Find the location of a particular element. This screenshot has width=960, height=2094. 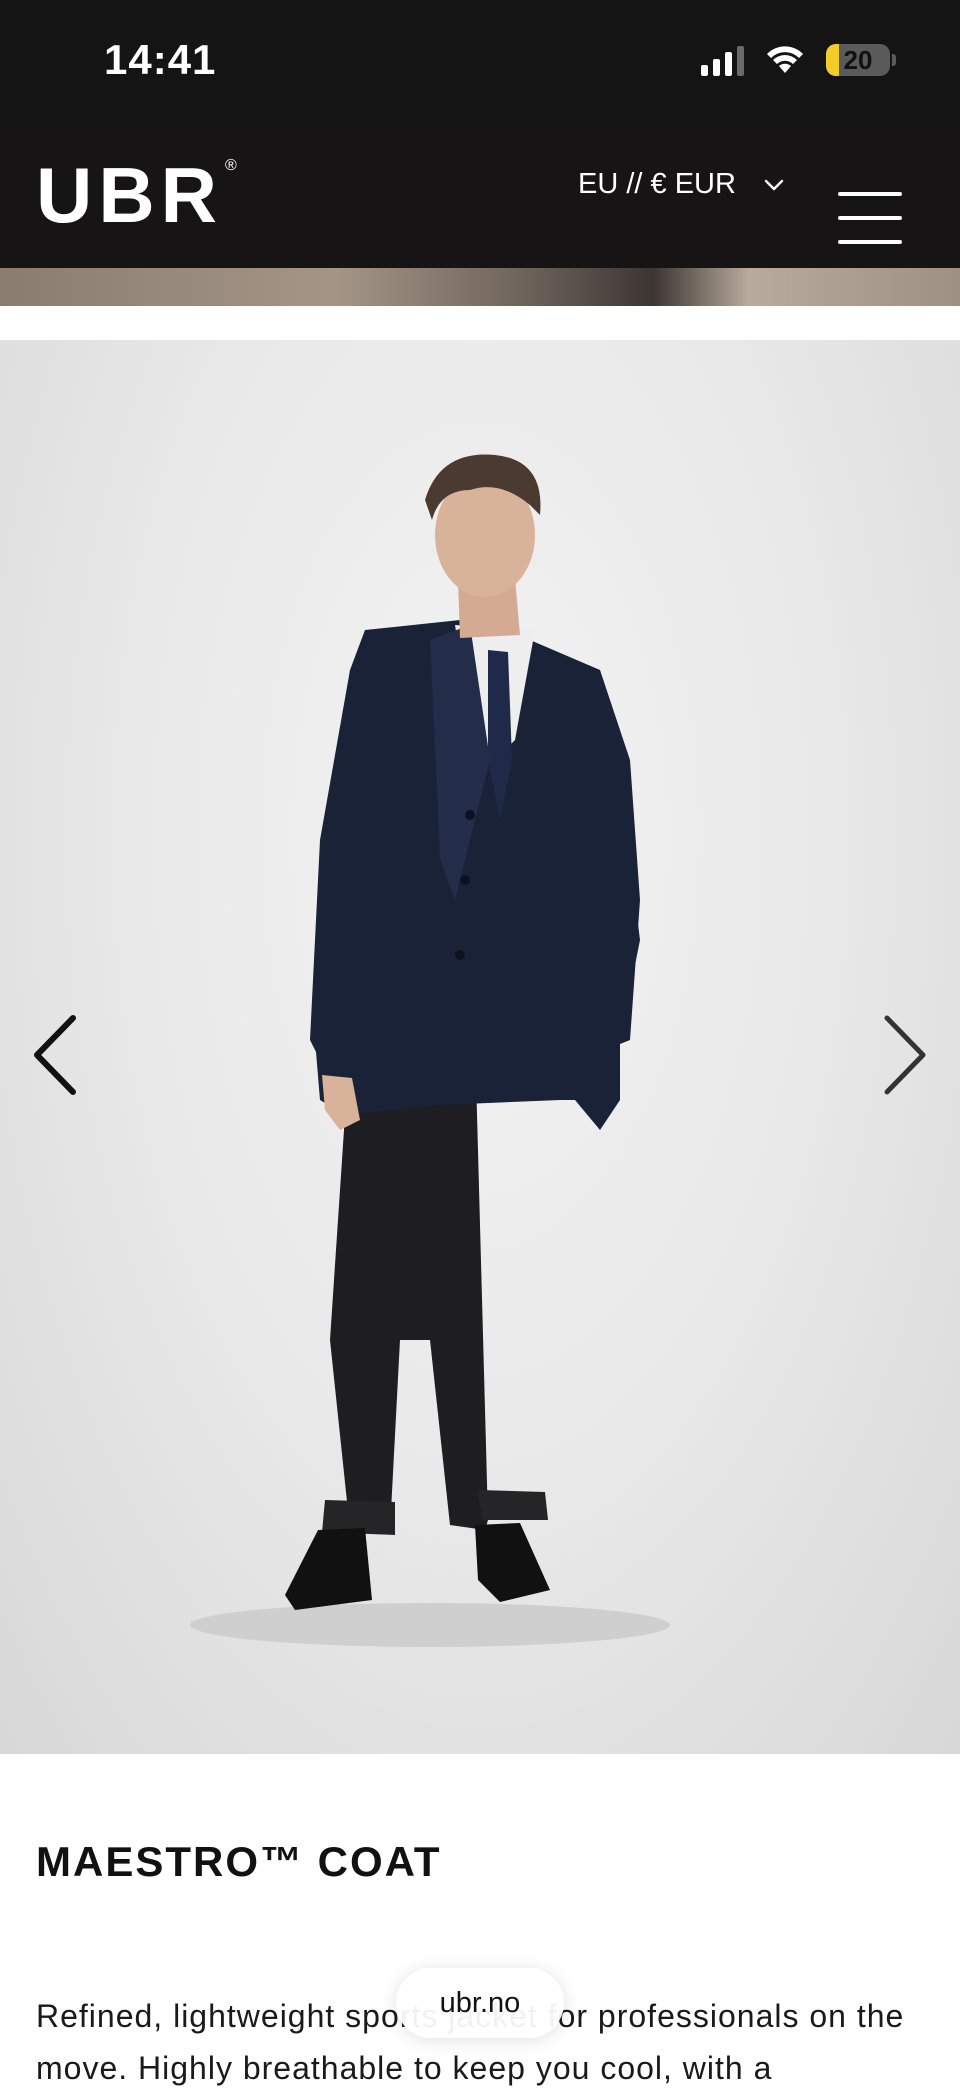

carousel-next-button is located at coordinates (906, 1055).